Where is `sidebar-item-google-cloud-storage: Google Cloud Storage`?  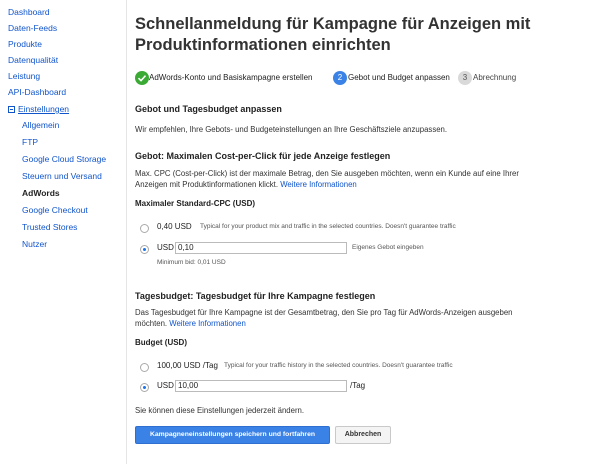
sidebar-item-google-cloud-storage: Google Cloud Storage is located at coordinates (64, 159).